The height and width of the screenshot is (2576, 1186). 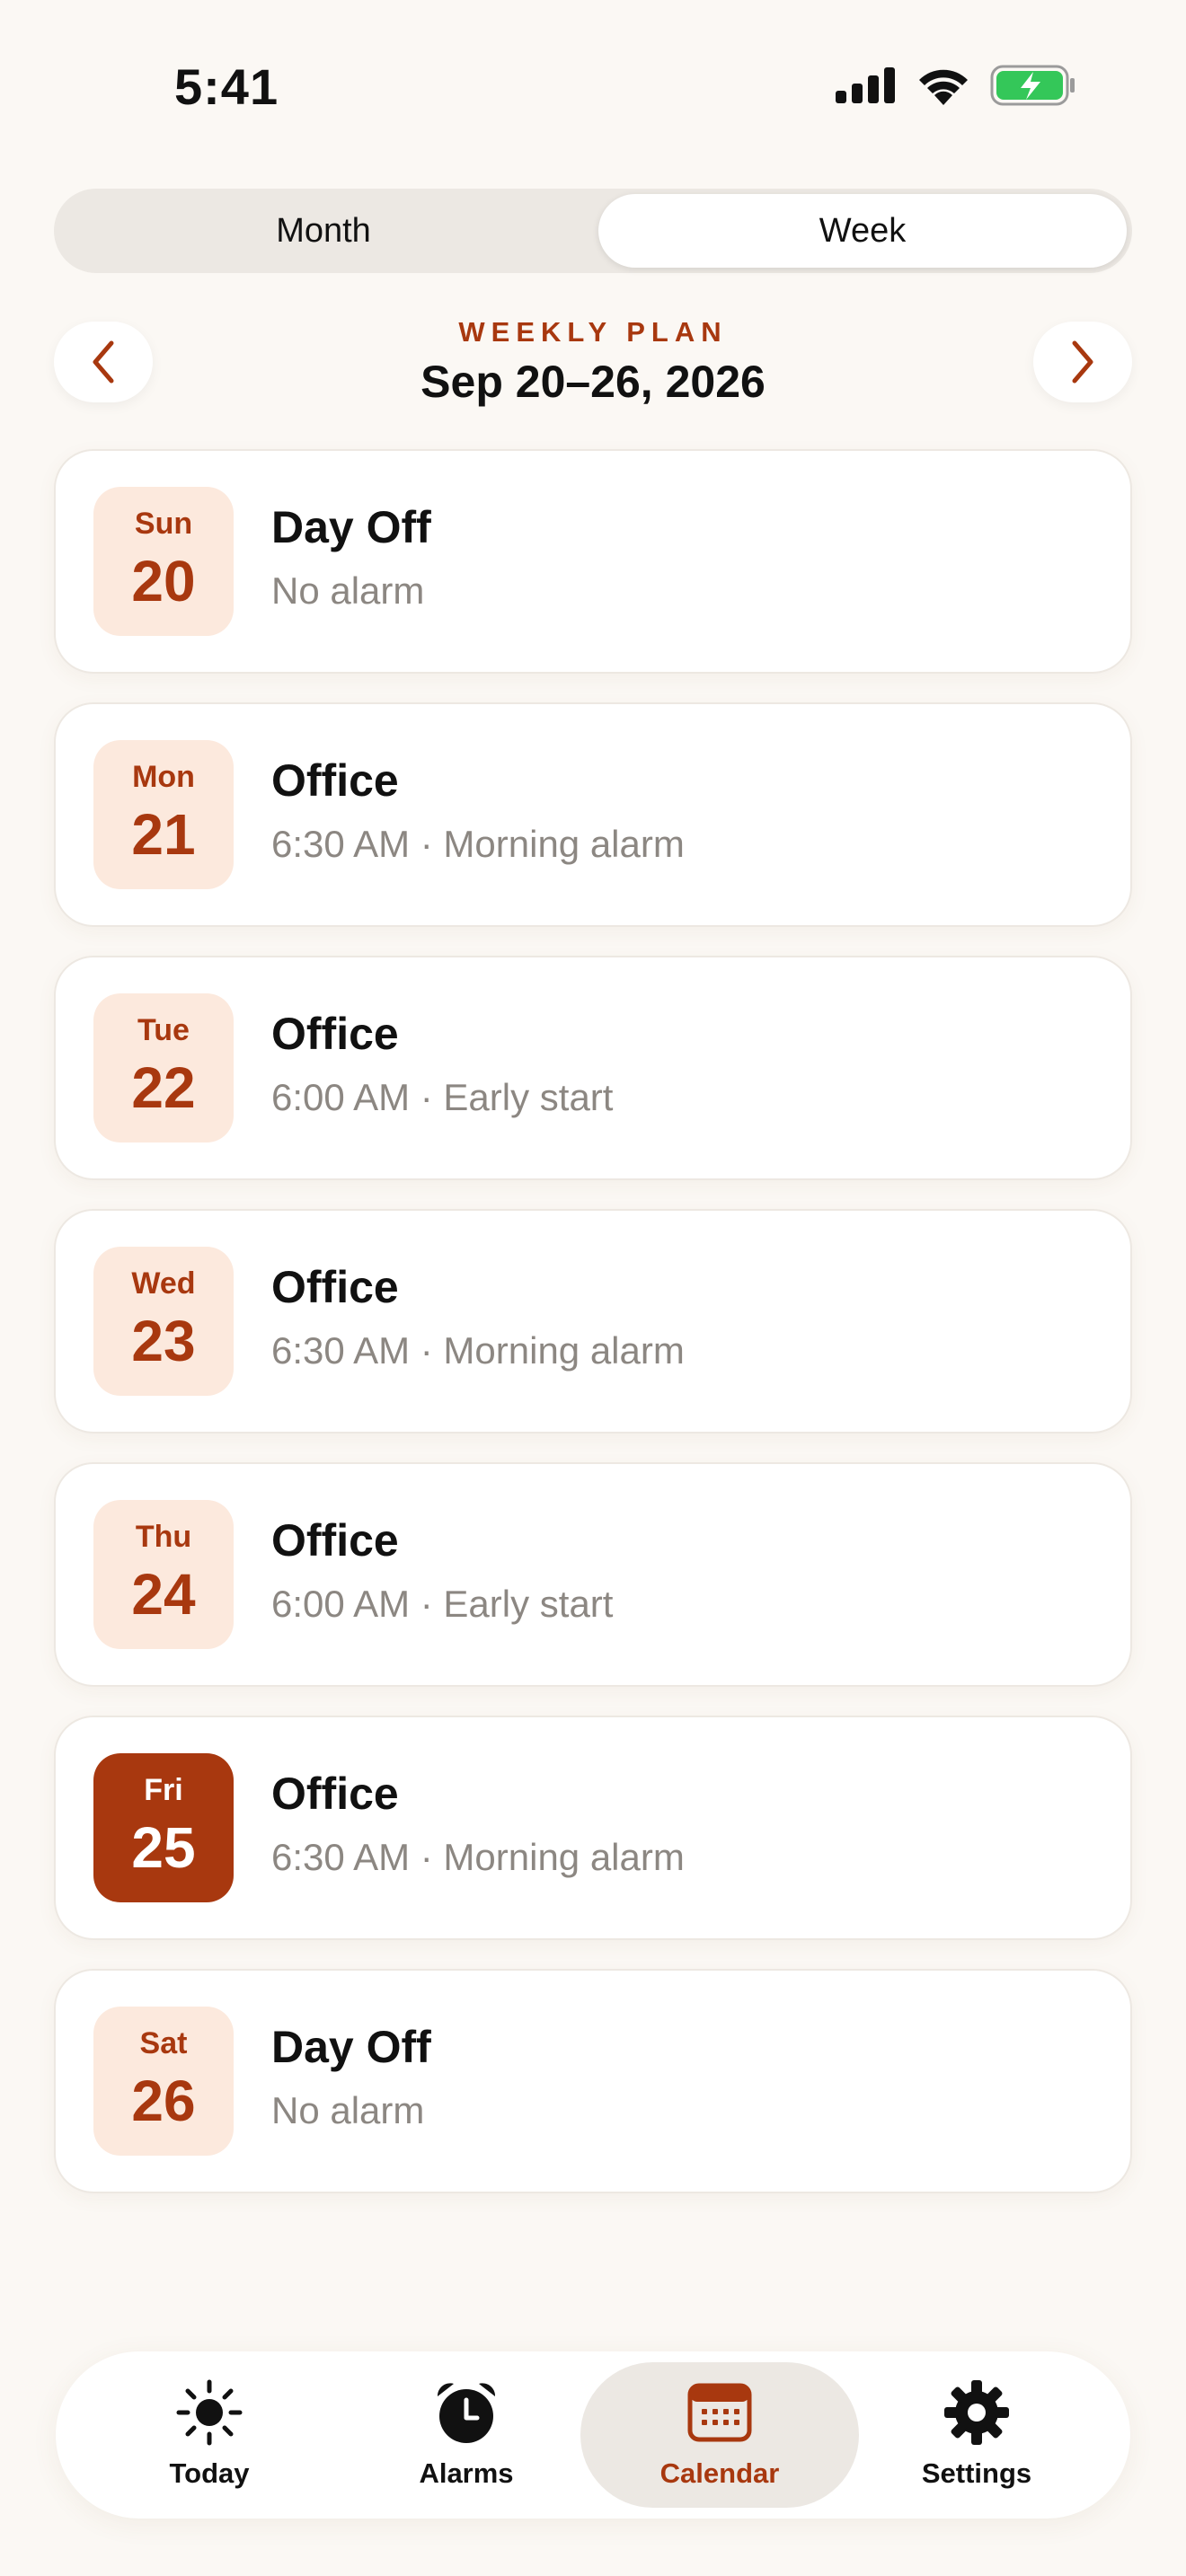 I want to click on tab-calendar: Calendar, so click(x=719, y=2435).